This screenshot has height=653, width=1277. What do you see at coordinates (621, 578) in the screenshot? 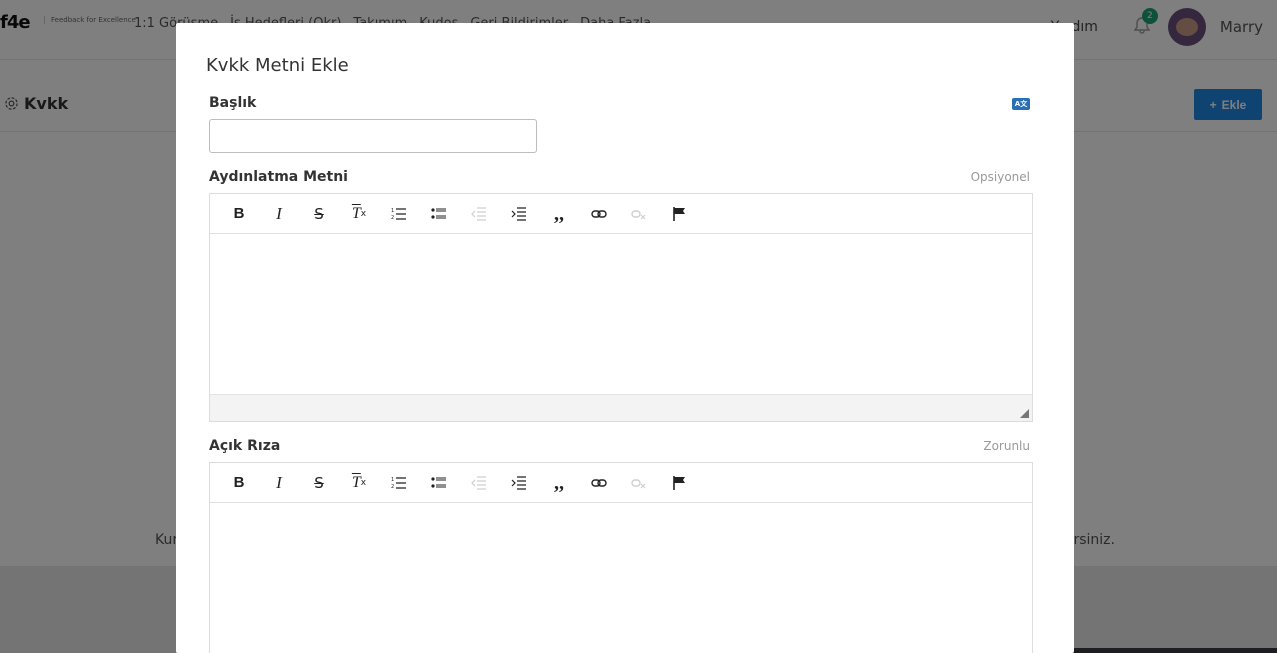
I see `consent-editor-body` at bounding box center [621, 578].